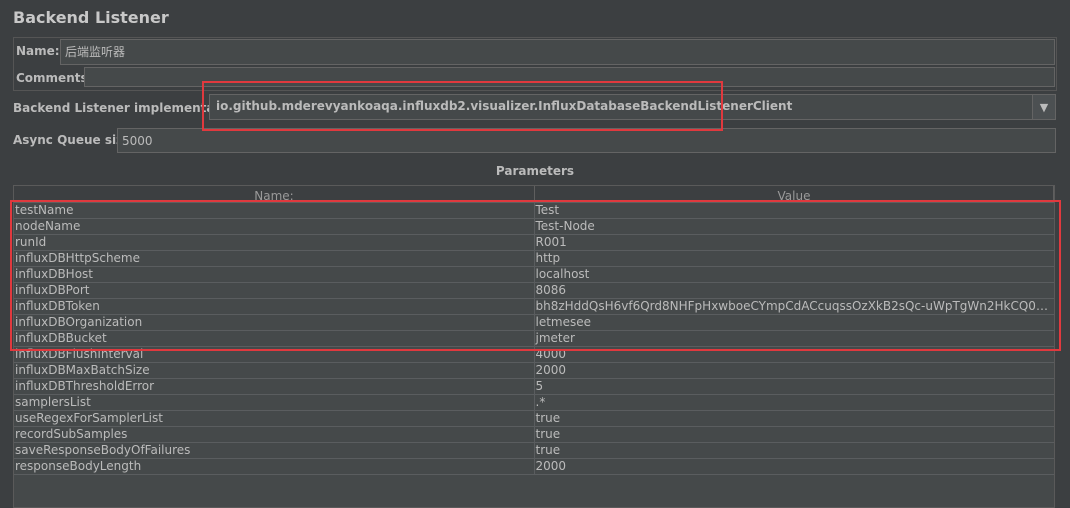 Image resolution: width=1070 pixels, height=508 pixels. What do you see at coordinates (274, 306) in the screenshot?
I see `param-name-cell: influxDBToken` at bounding box center [274, 306].